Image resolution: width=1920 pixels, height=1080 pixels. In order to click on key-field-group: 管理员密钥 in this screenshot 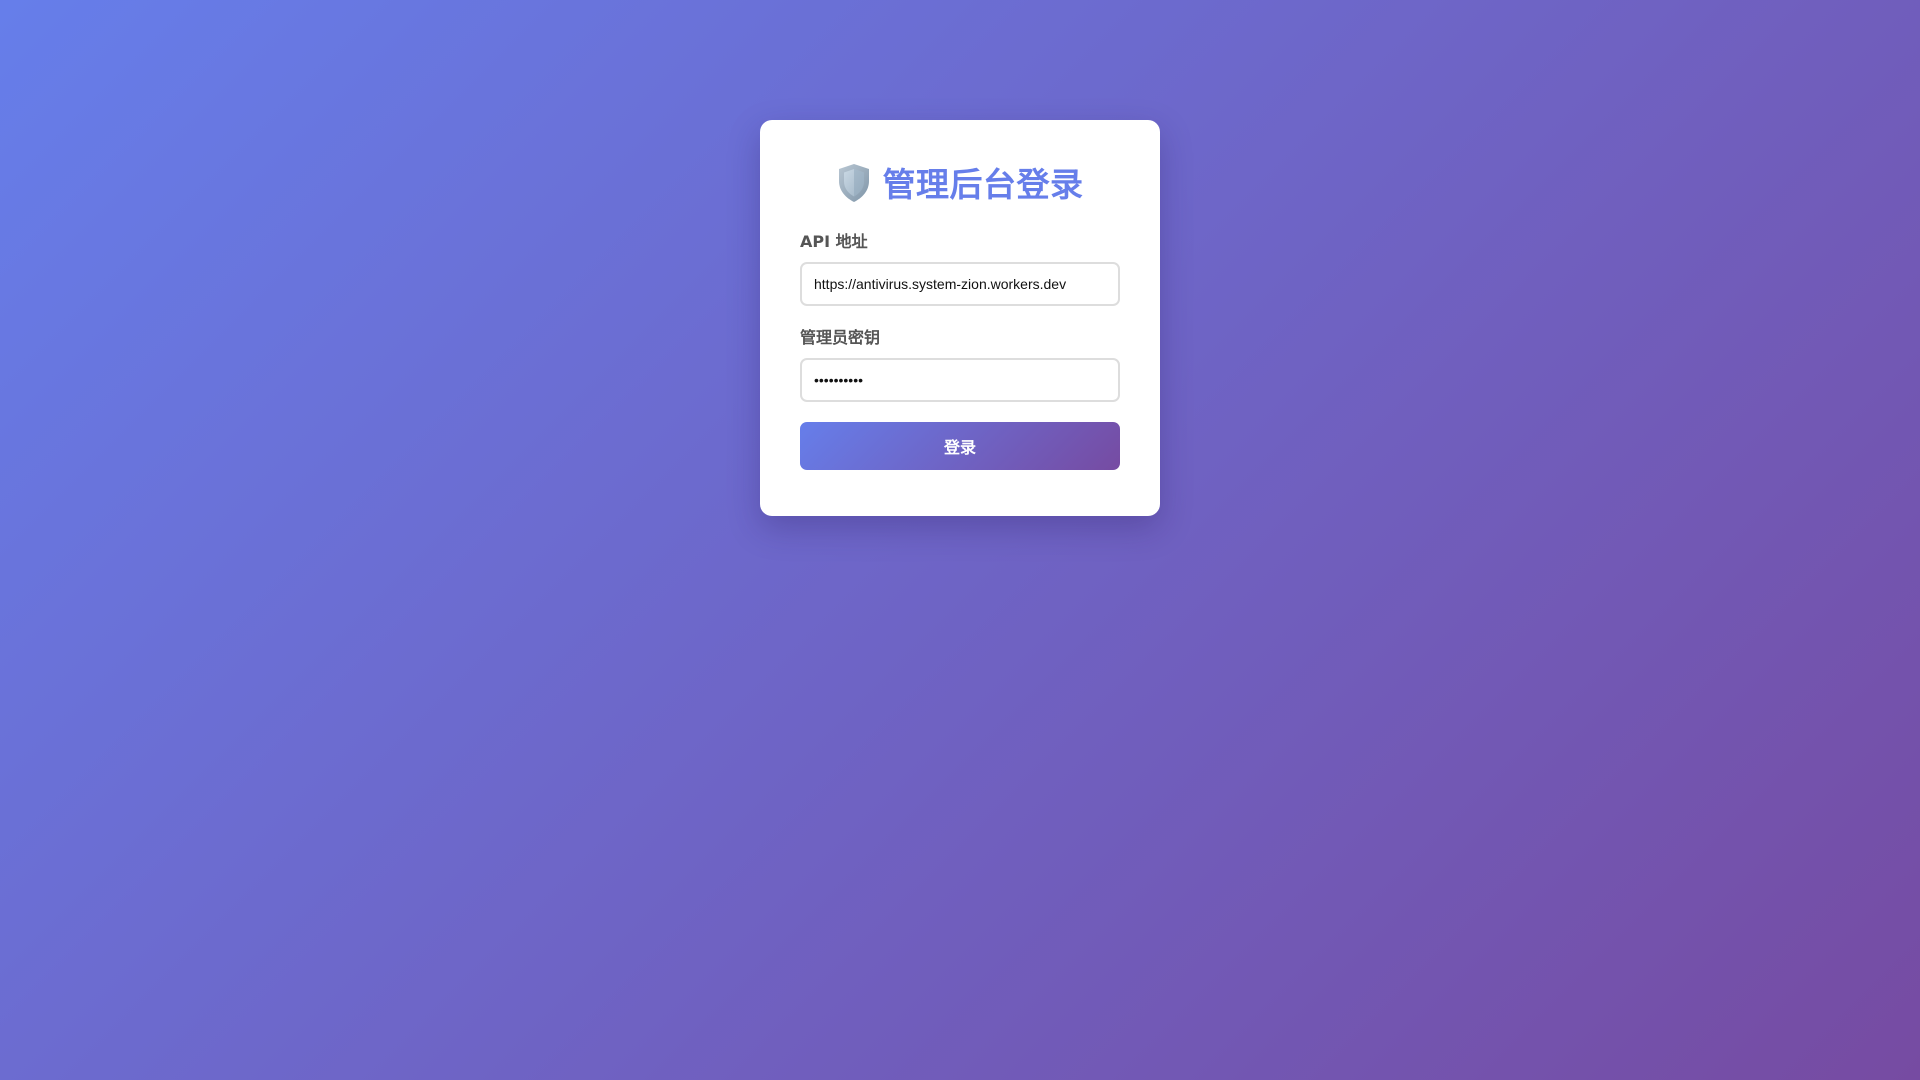, I will do `click(960, 365)`.